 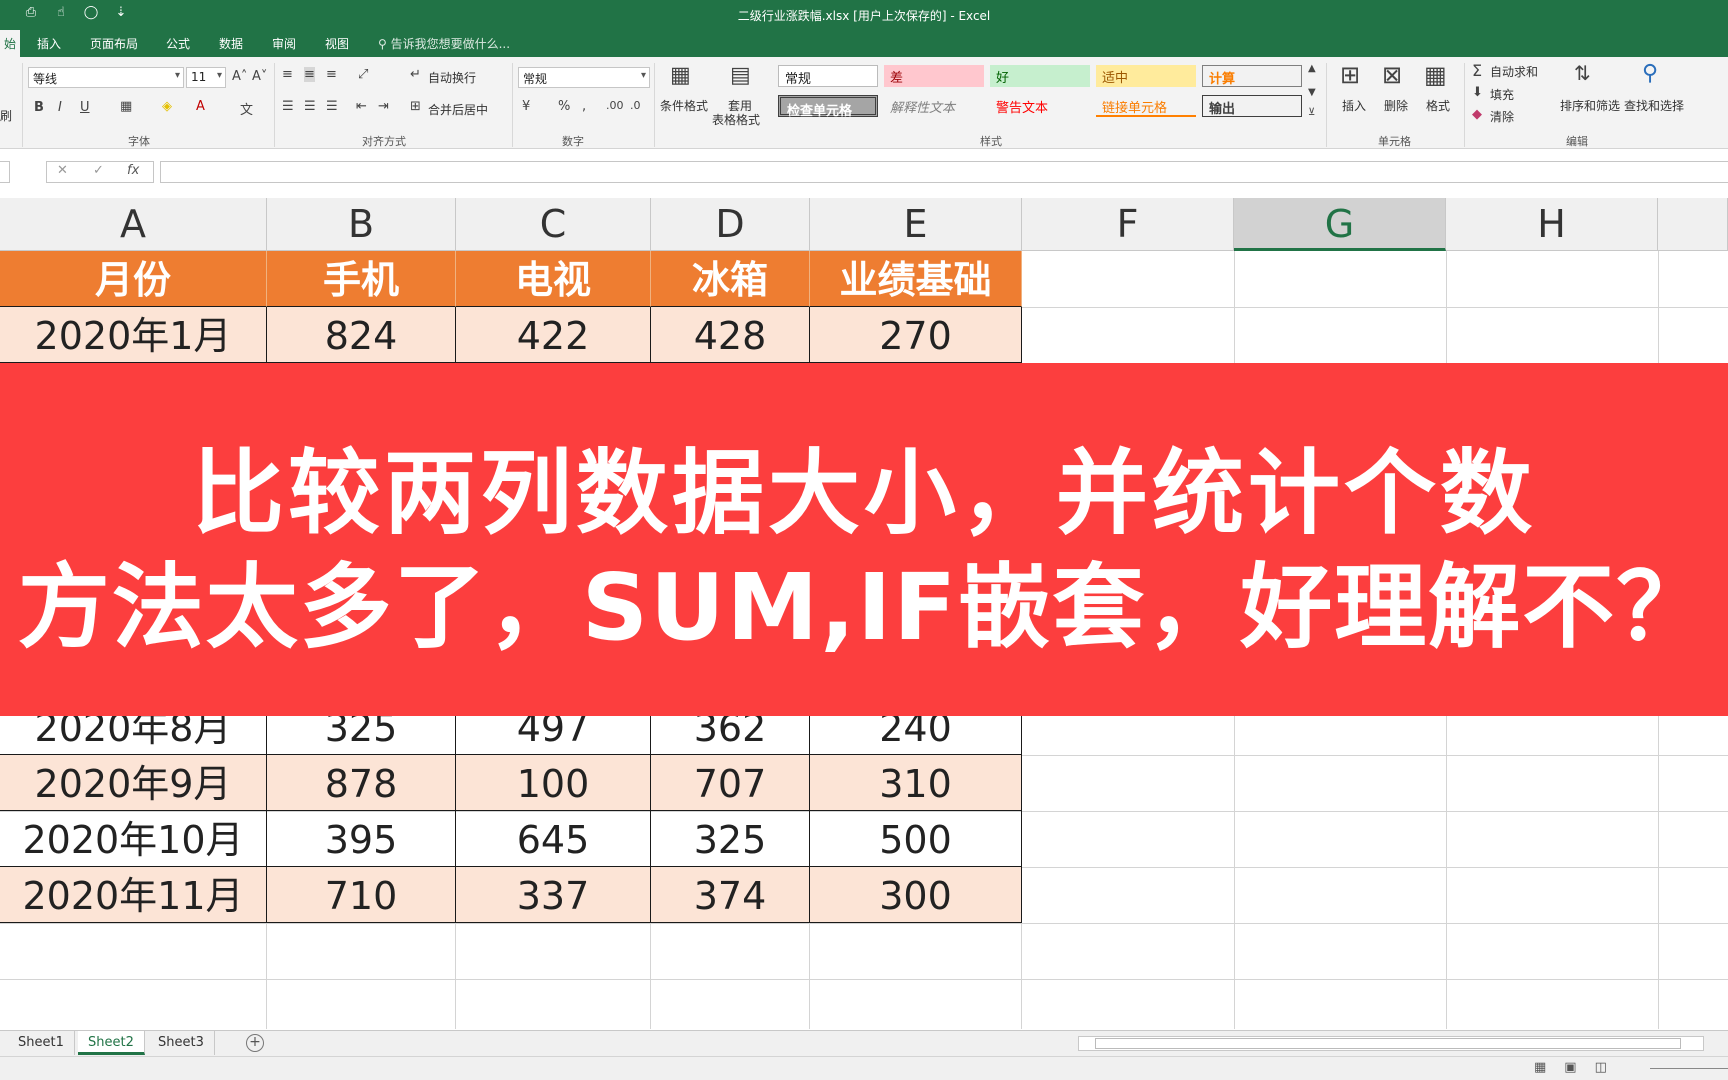 I want to click on column-header-d: D, so click(x=730, y=224).